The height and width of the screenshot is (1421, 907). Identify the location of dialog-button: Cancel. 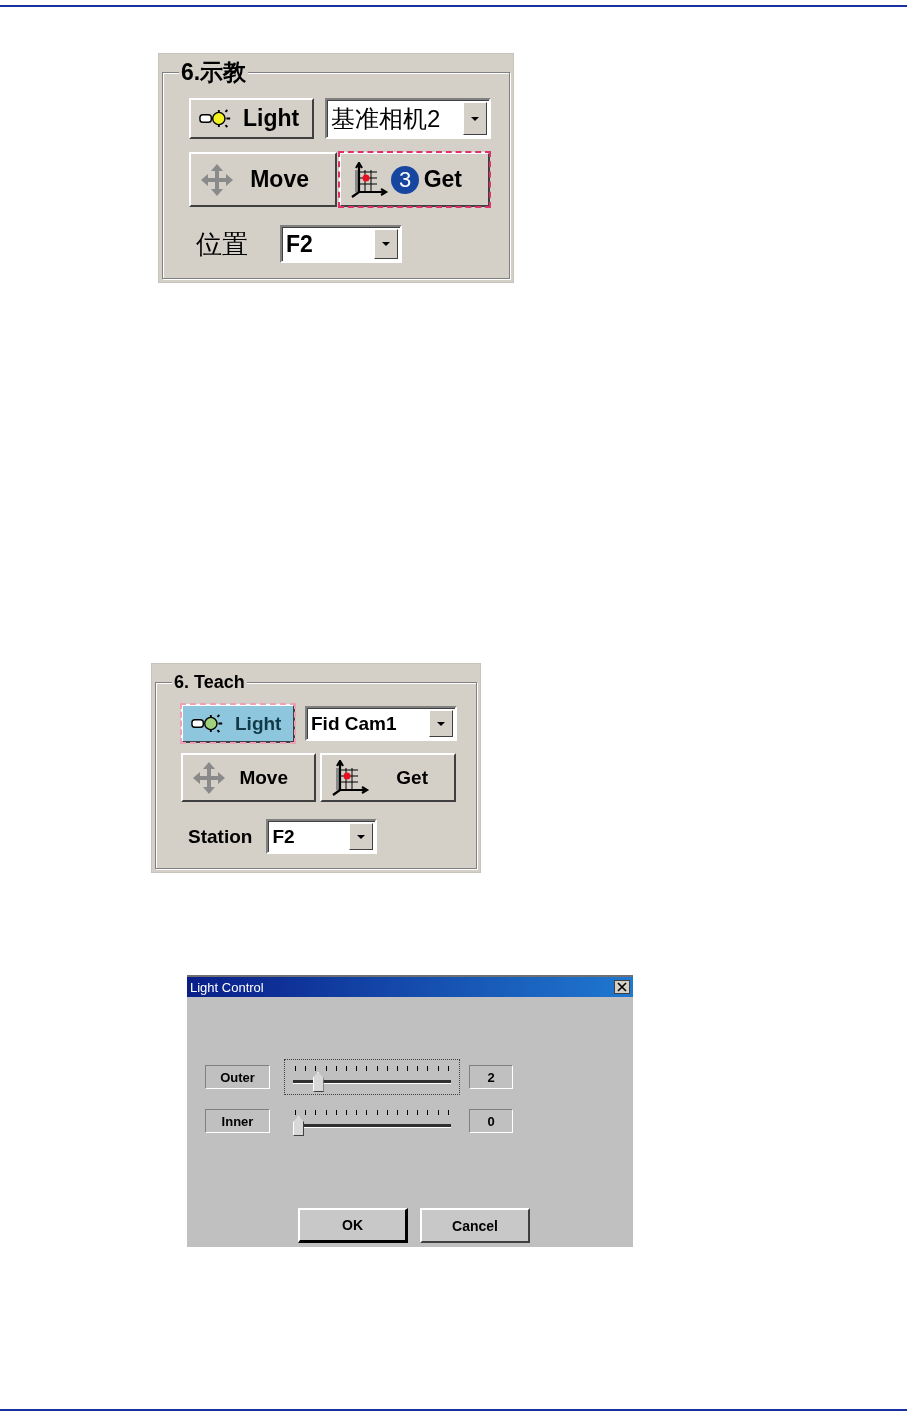
(475, 1225).